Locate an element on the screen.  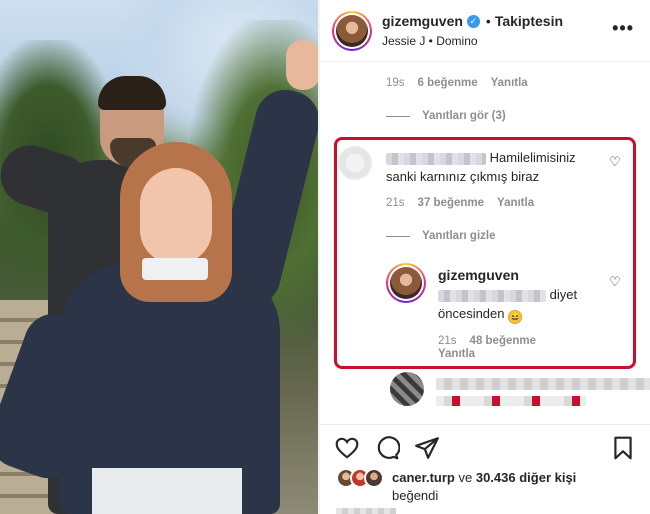
reply-text: diyet öncesinden 😆 is located at coordinates (523, 304).